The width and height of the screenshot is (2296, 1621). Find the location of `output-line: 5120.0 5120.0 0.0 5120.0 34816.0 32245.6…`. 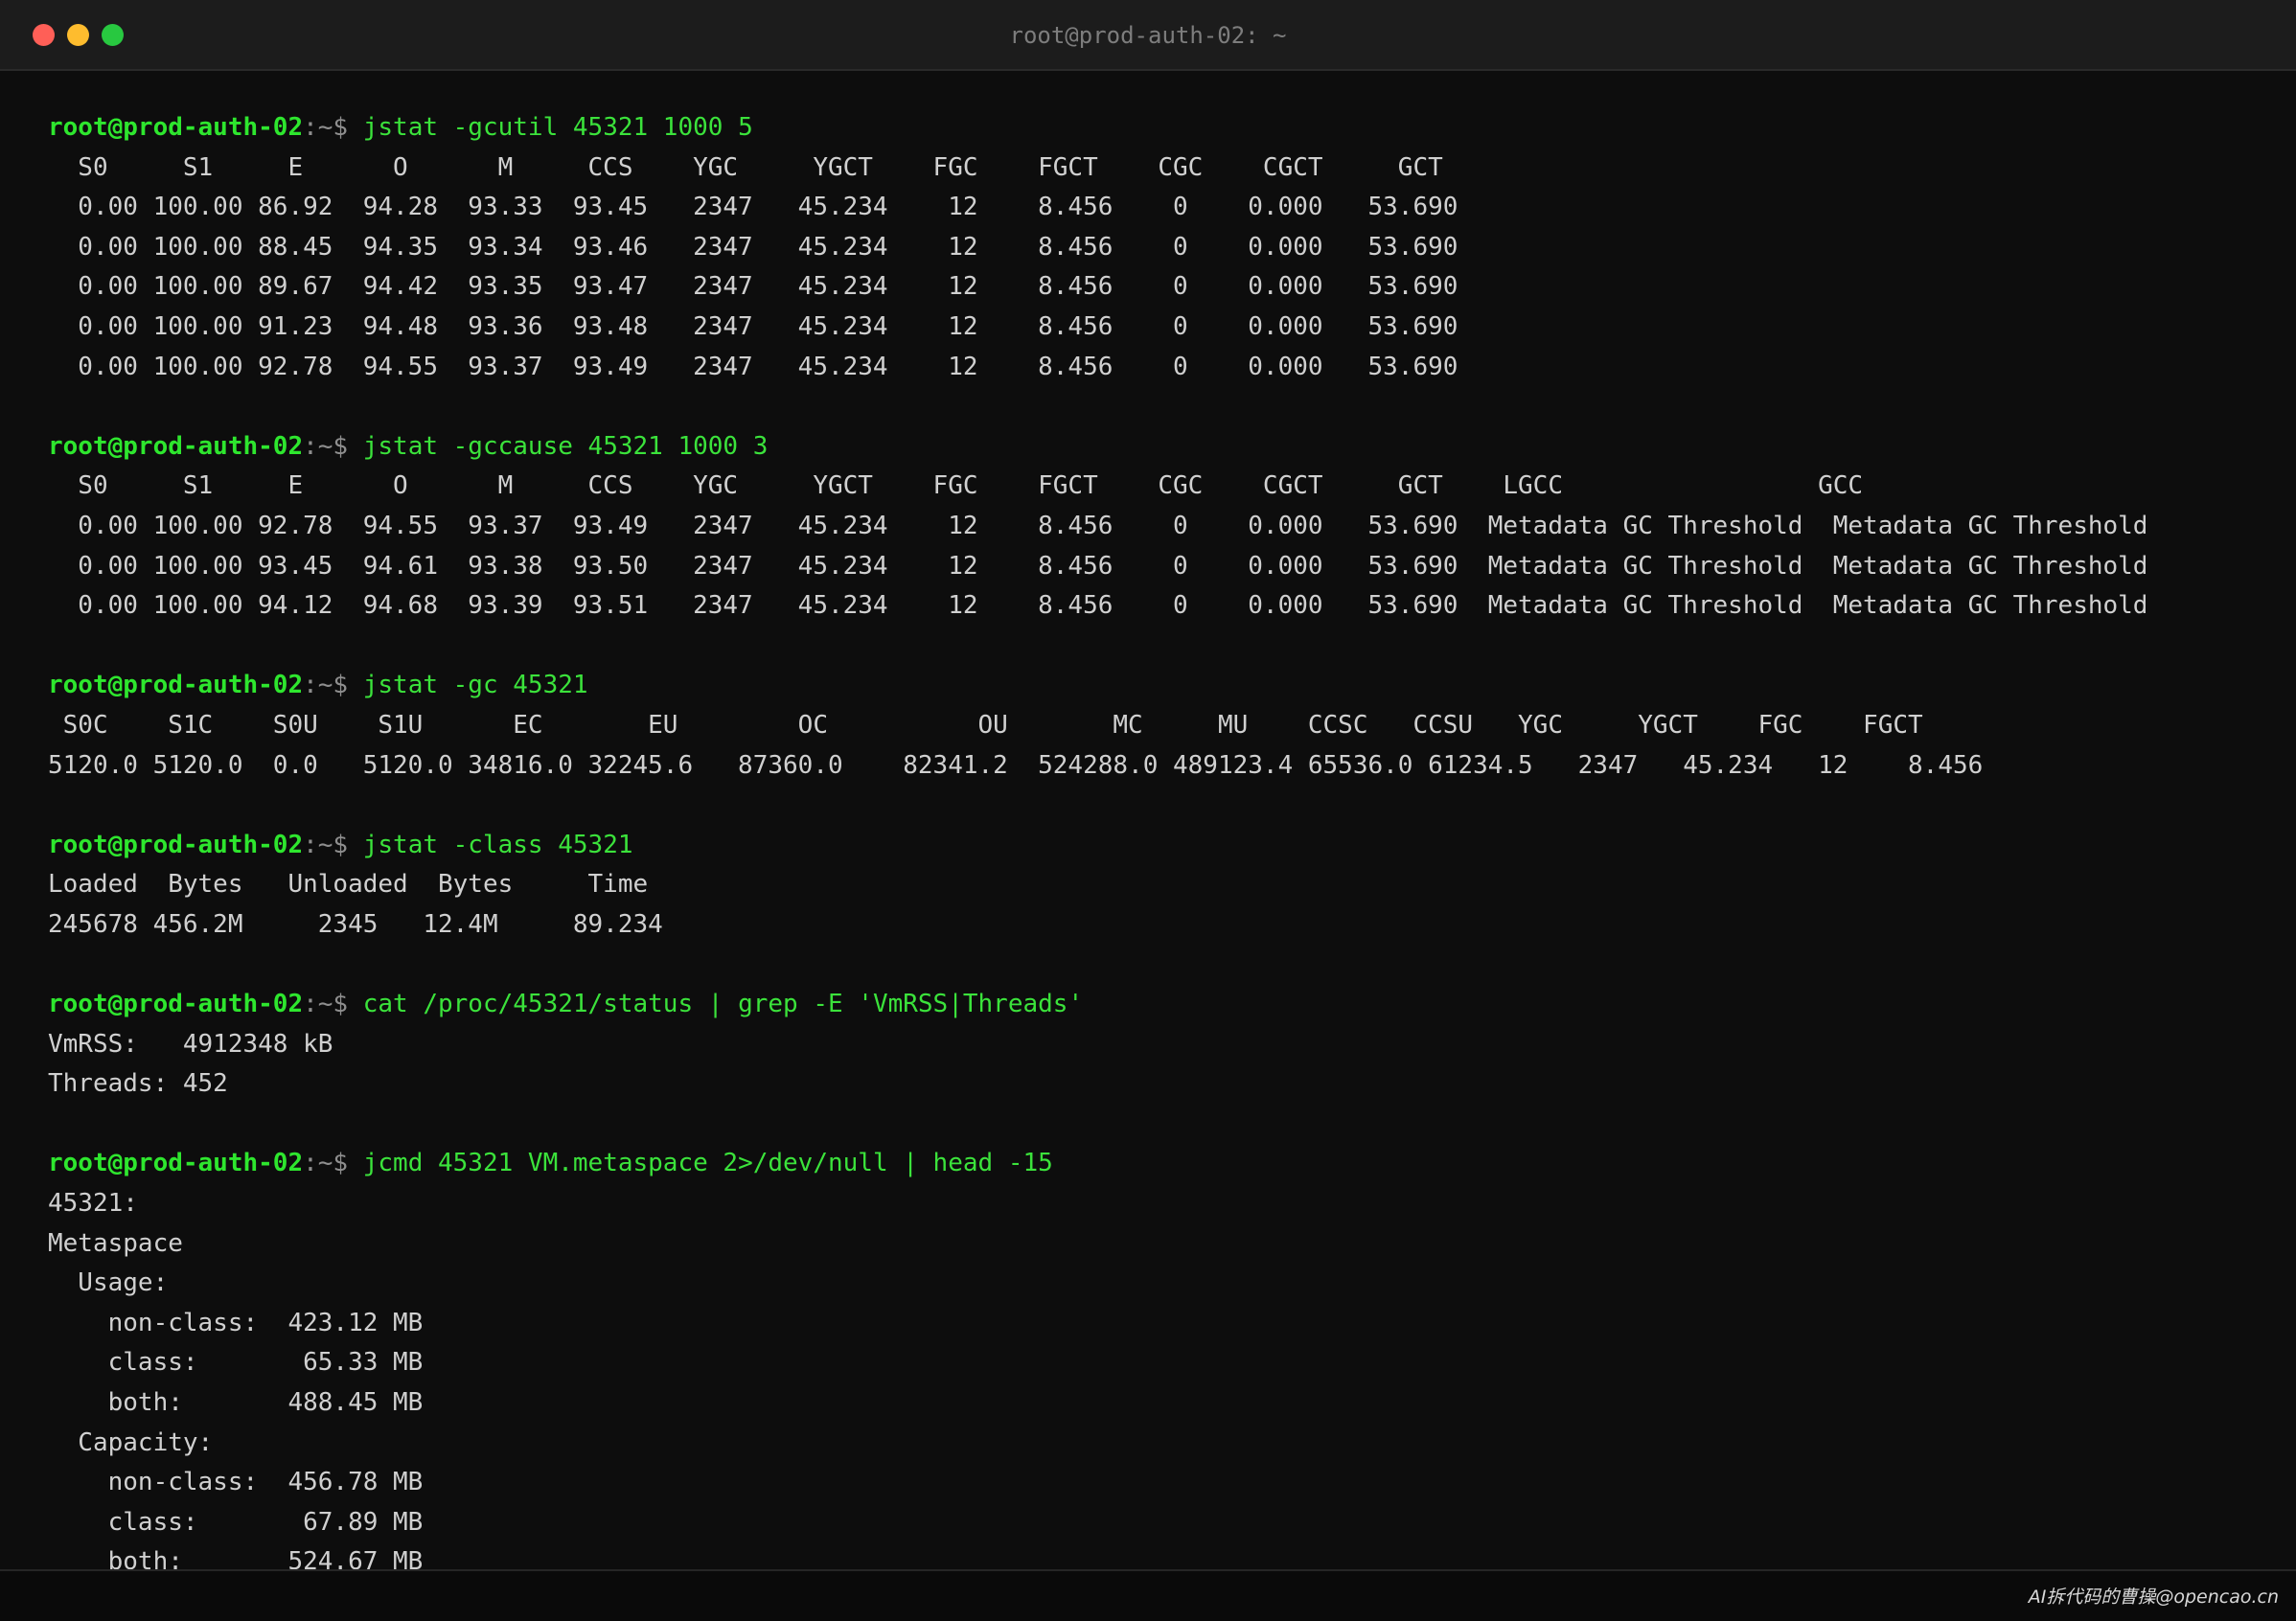

output-line: 5120.0 5120.0 0.0 5120.0 34816.0 32245.6… is located at coordinates (1016, 765).